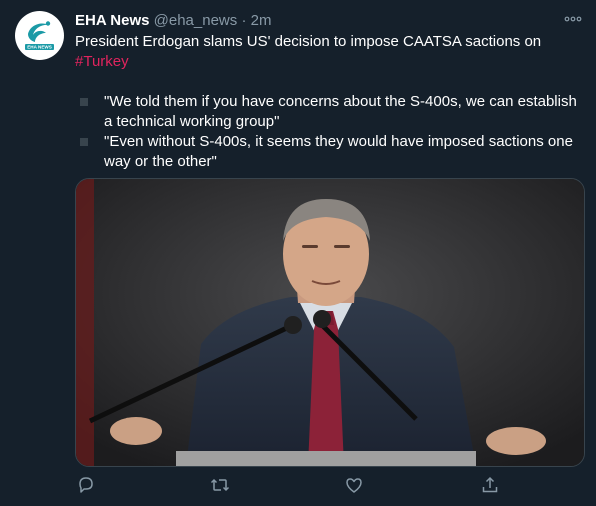 The height and width of the screenshot is (506, 596). I want to click on reply-button, so click(86, 485).